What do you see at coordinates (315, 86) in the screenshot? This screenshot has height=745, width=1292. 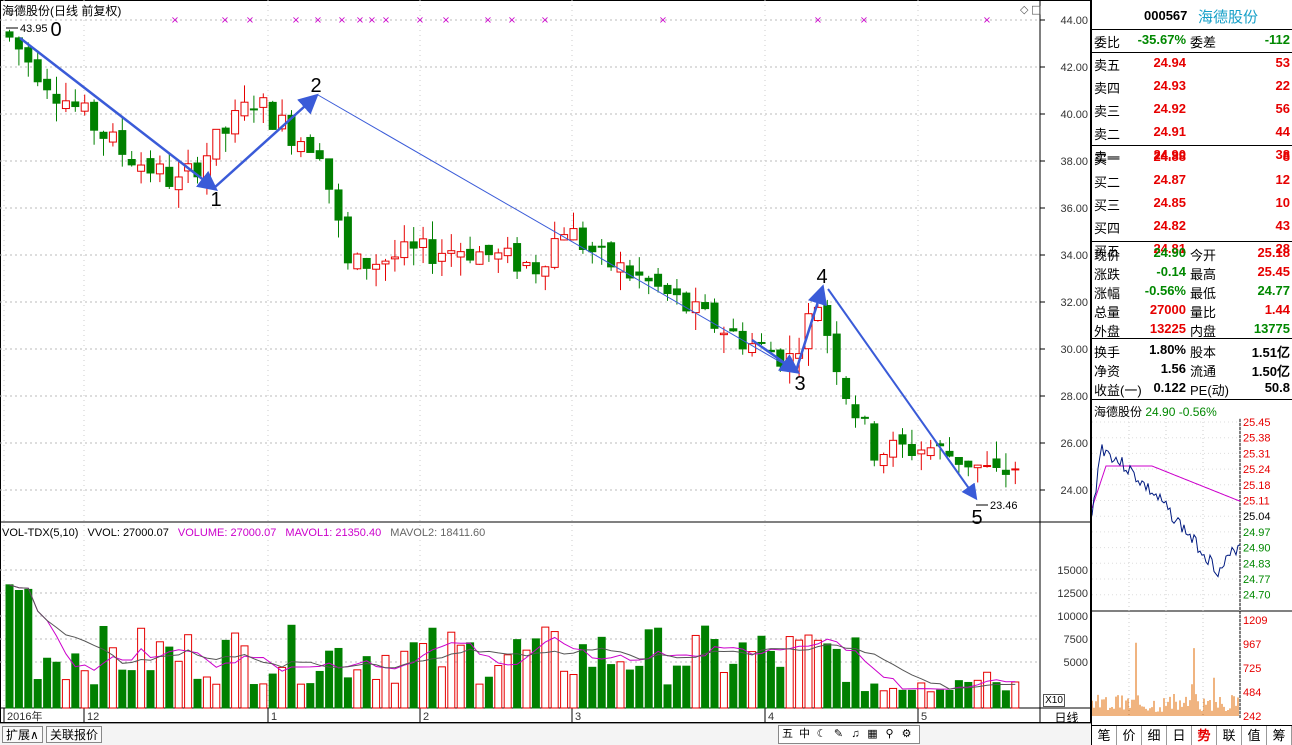 I see `wave-label: 2` at bounding box center [315, 86].